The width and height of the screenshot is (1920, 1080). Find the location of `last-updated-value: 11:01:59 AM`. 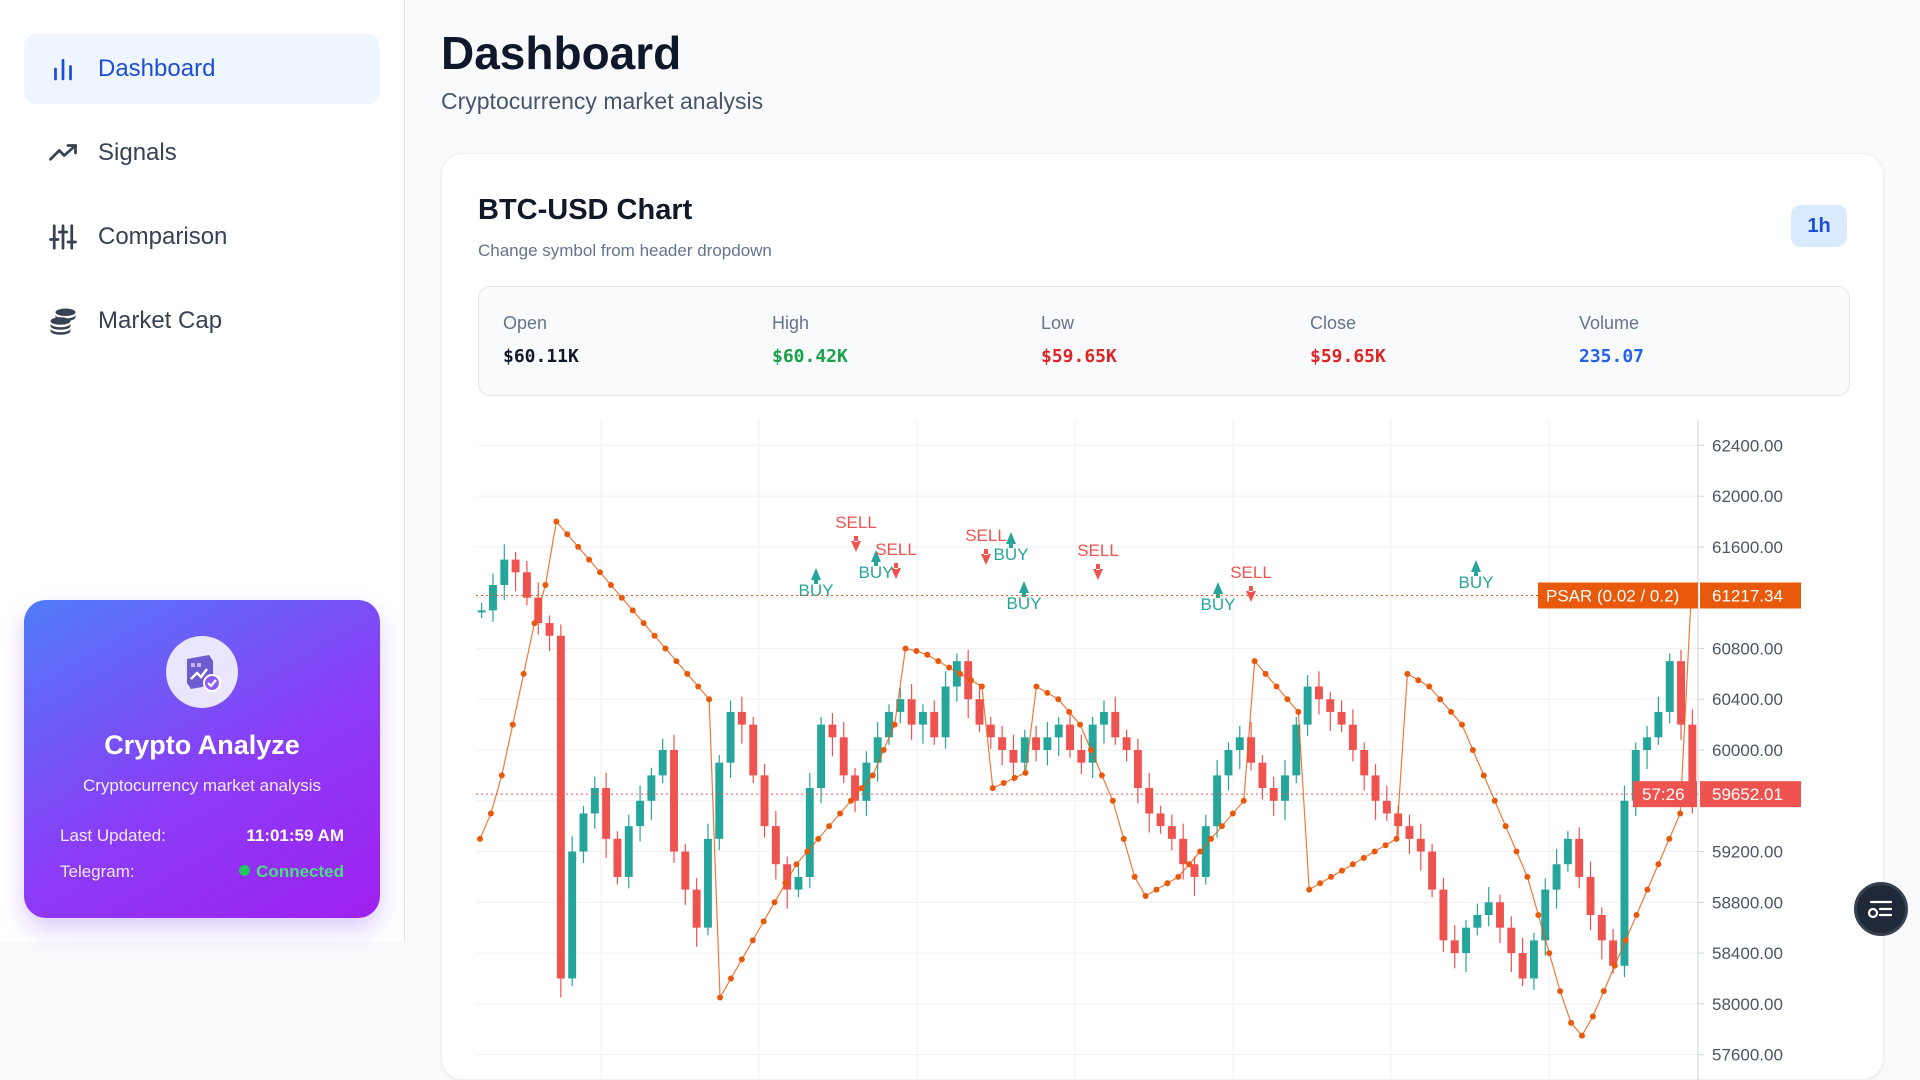

last-updated-value: 11:01:59 AM is located at coordinates (295, 835).